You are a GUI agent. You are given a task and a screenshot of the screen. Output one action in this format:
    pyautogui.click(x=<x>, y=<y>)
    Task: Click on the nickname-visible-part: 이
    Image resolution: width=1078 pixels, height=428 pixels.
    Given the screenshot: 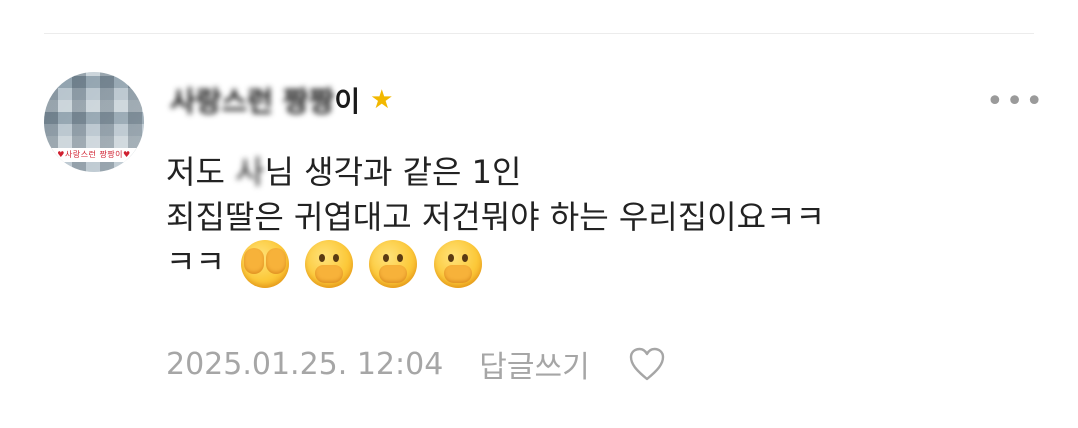 What is the action you would take?
    pyautogui.click(x=347, y=101)
    